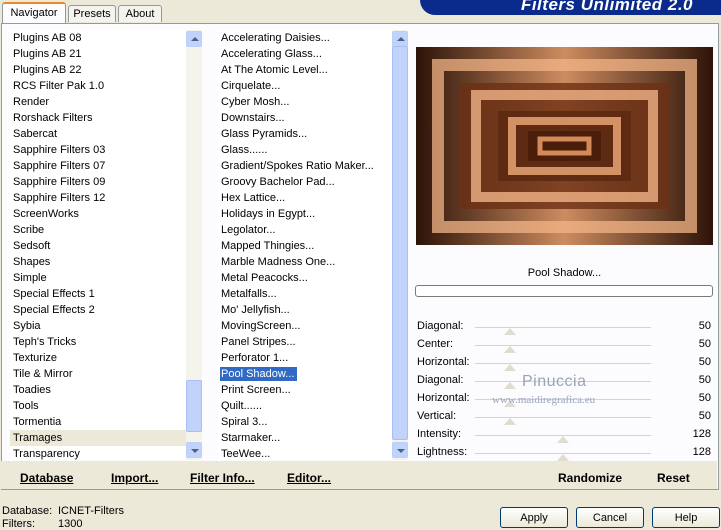 Image resolution: width=721 pixels, height=530 pixels. I want to click on category-item-label: Rorshack Filters, so click(53, 118).